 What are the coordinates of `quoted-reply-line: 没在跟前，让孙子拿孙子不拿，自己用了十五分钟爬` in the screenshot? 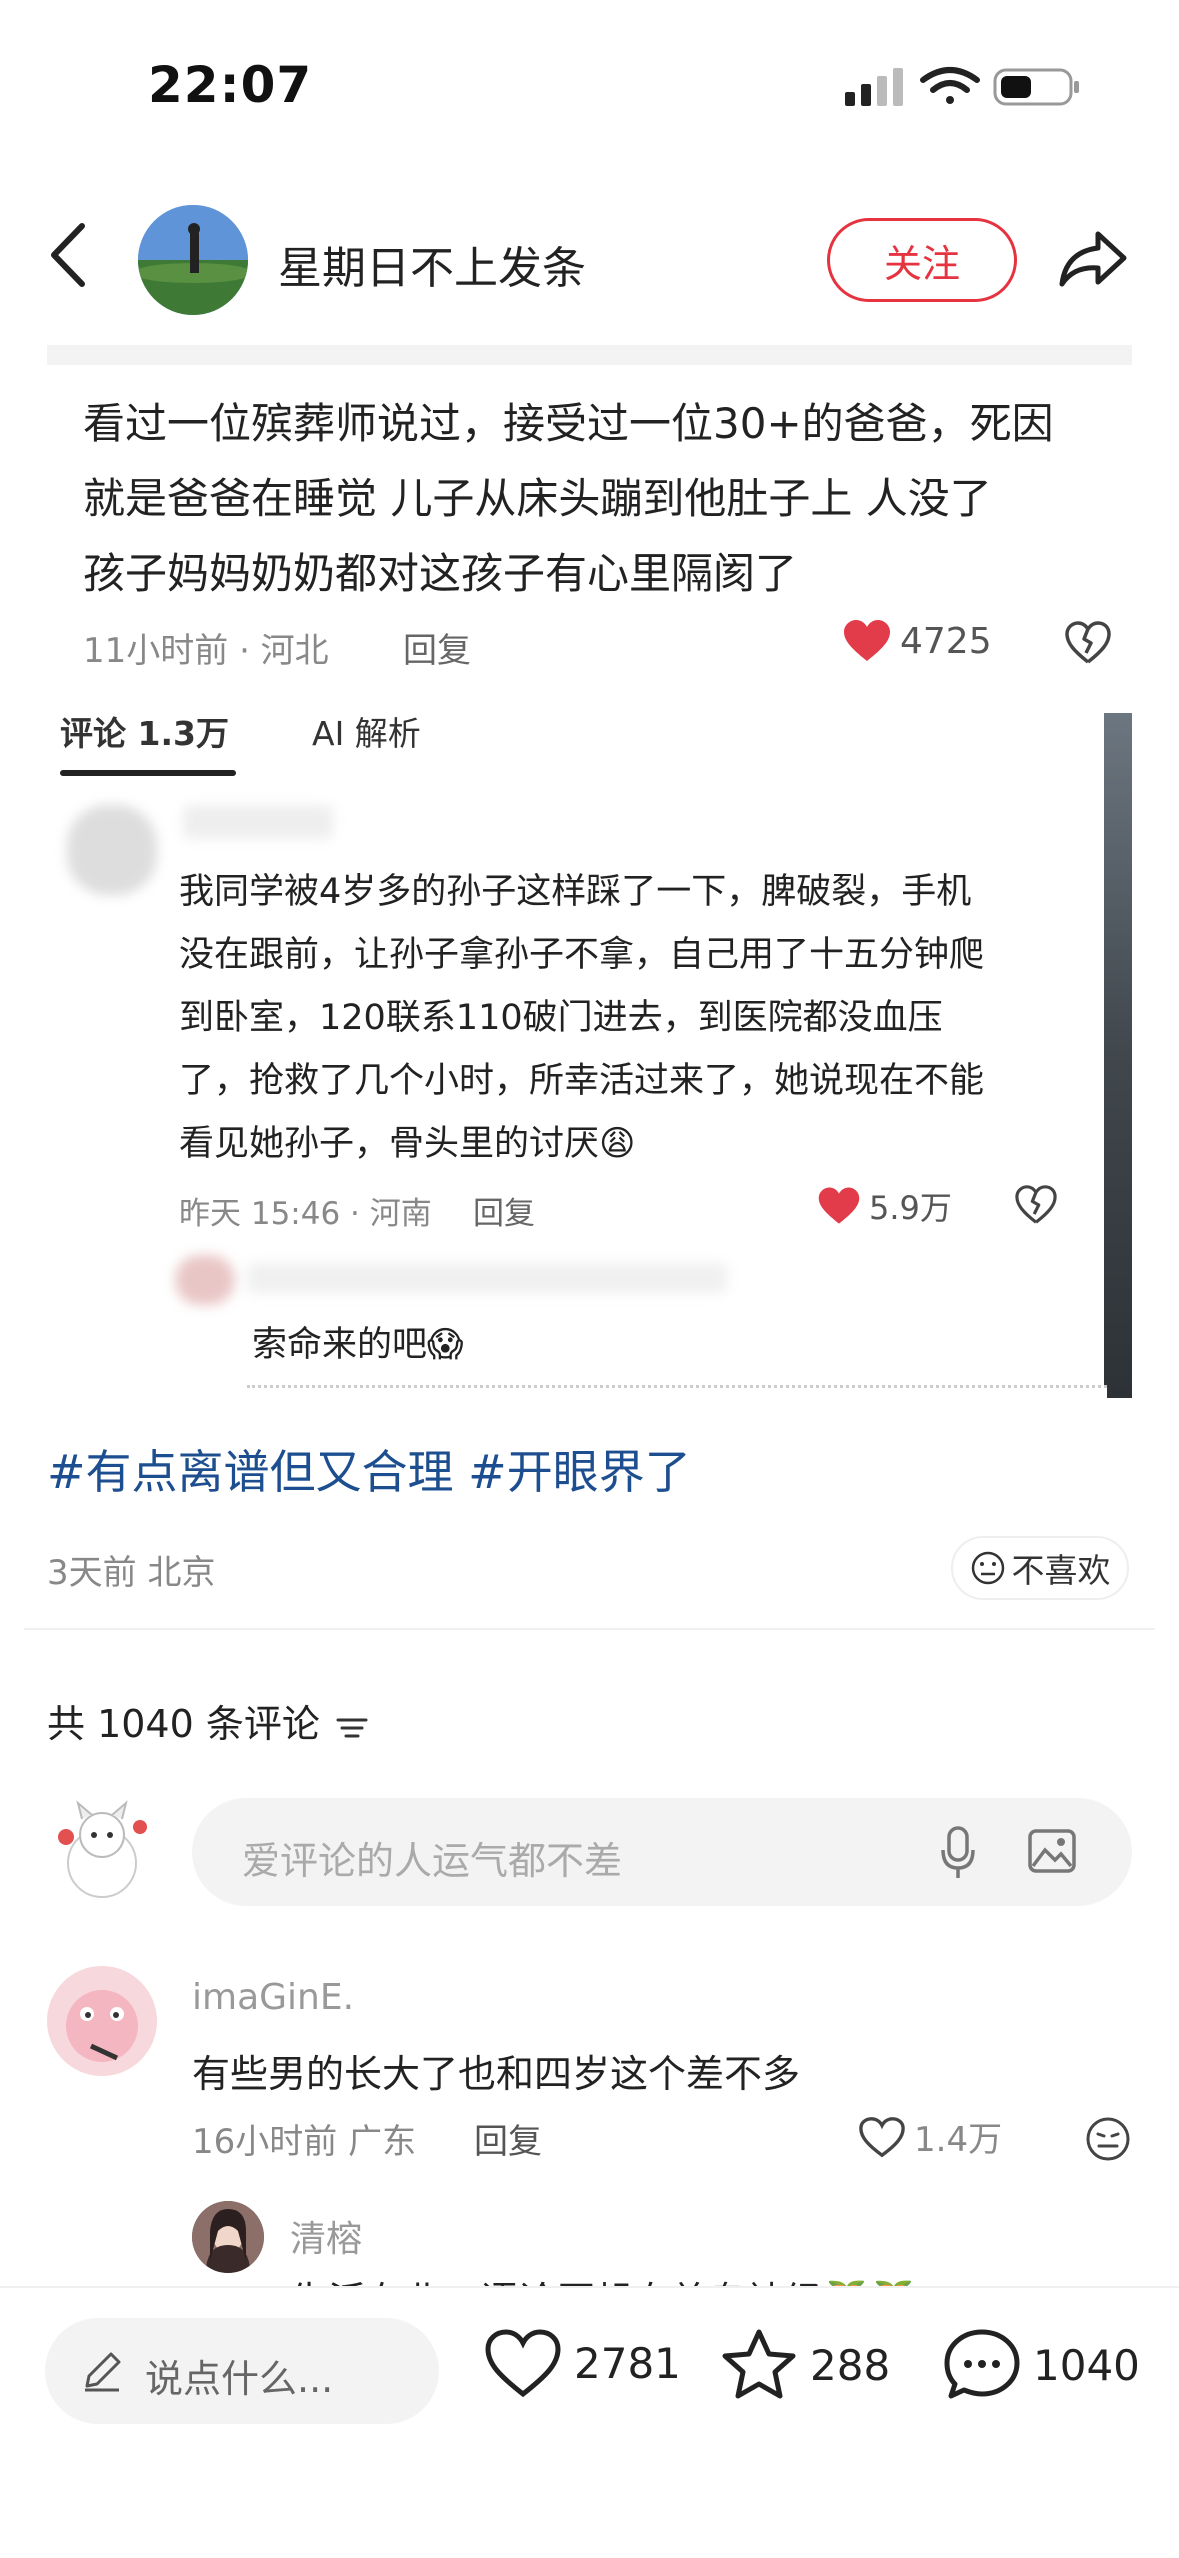 It's located at (582, 955).